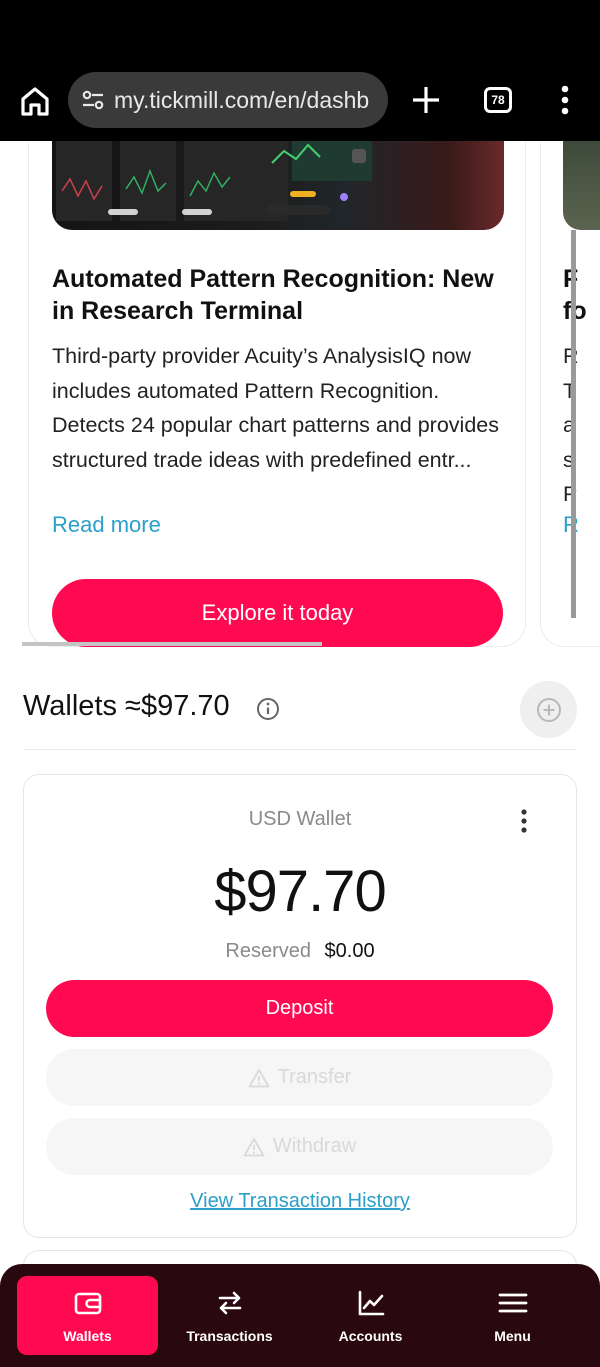  I want to click on site-settings-icon, so click(93, 100).